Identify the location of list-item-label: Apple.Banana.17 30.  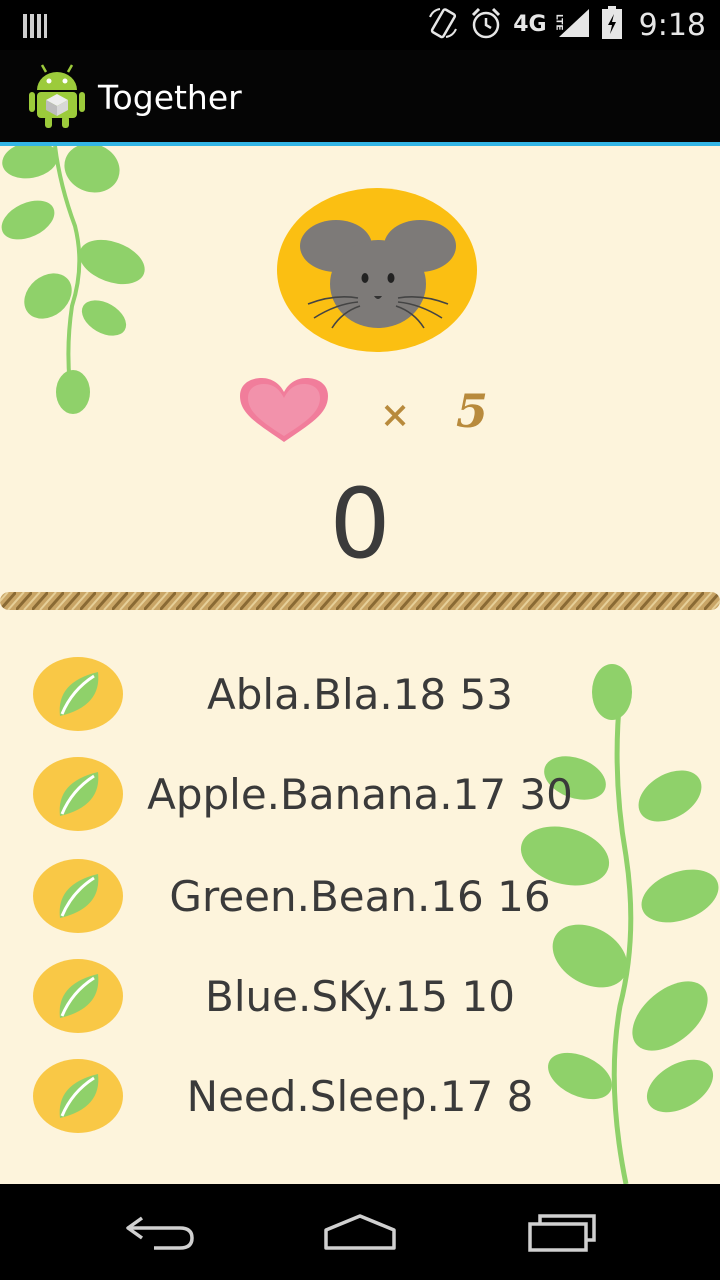
(360, 794).